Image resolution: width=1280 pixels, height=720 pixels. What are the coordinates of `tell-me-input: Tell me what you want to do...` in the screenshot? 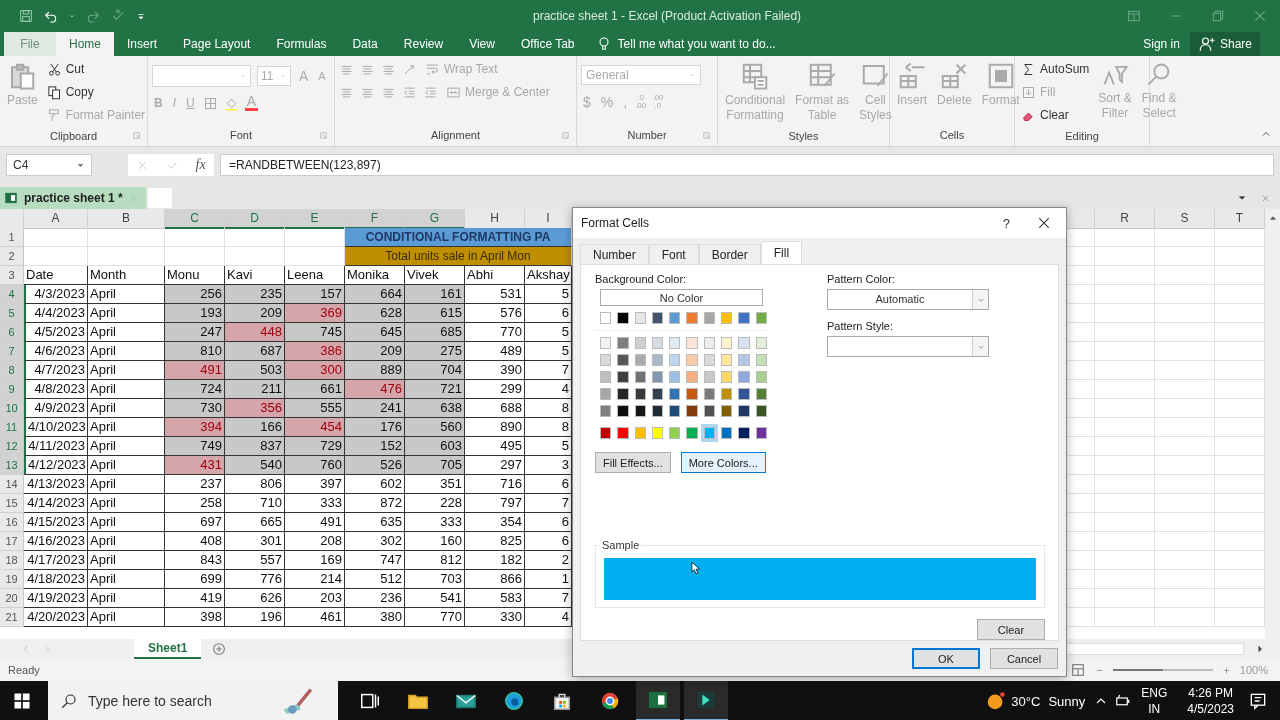 It's located at (702, 44).